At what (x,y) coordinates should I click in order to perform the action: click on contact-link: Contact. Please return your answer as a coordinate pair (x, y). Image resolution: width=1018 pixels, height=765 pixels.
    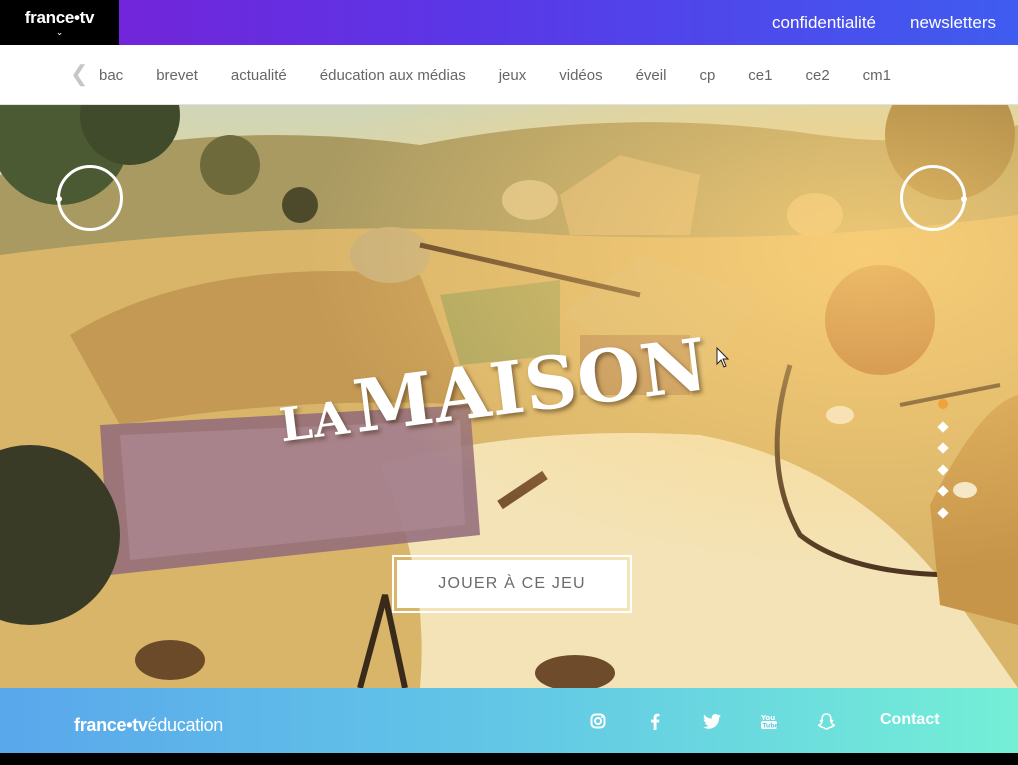
    Looking at the image, I should click on (910, 720).